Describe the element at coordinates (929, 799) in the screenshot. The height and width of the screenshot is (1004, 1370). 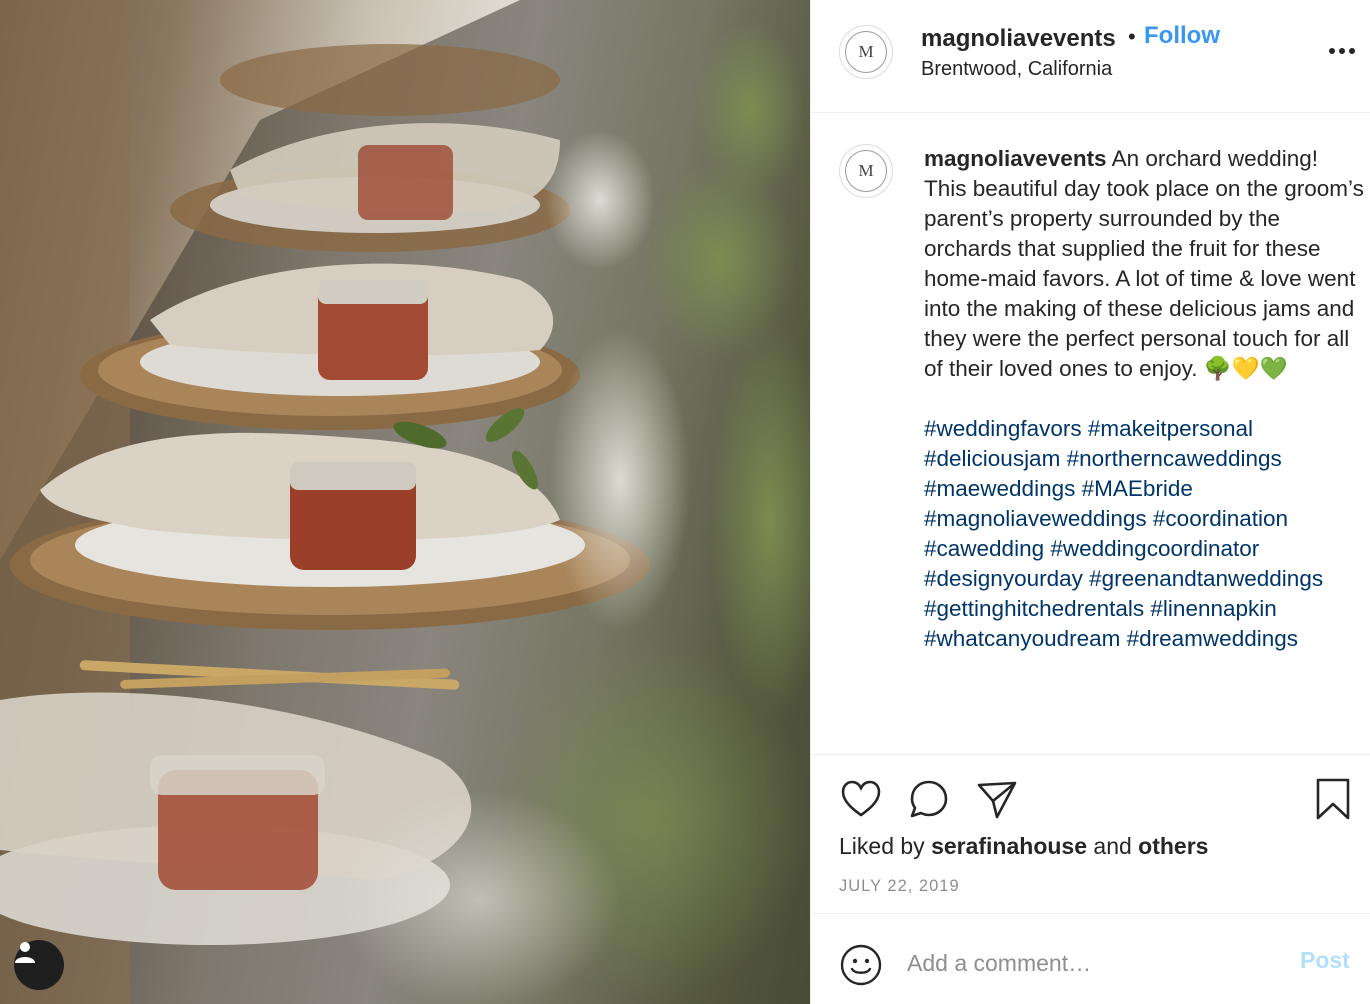
I see `comment-icon` at that location.